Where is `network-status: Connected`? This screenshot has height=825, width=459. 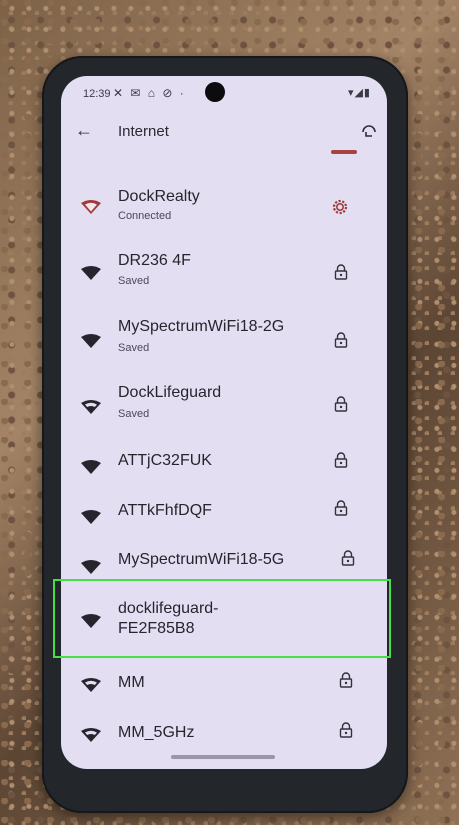
network-status: Connected is located at coordinates (145, 216).